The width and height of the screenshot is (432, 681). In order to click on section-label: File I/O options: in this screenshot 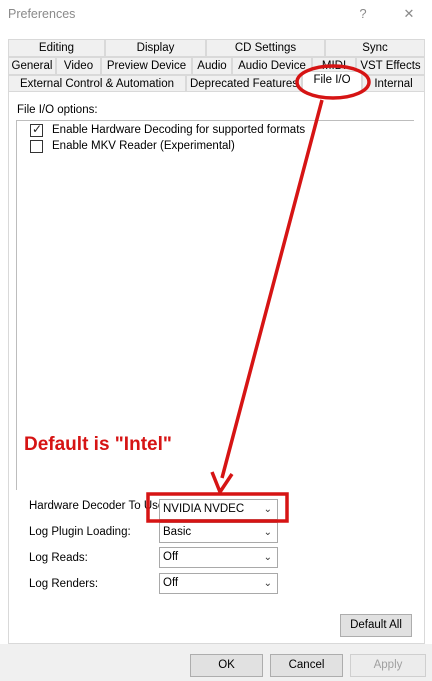, I will do `click(57, 110)`.